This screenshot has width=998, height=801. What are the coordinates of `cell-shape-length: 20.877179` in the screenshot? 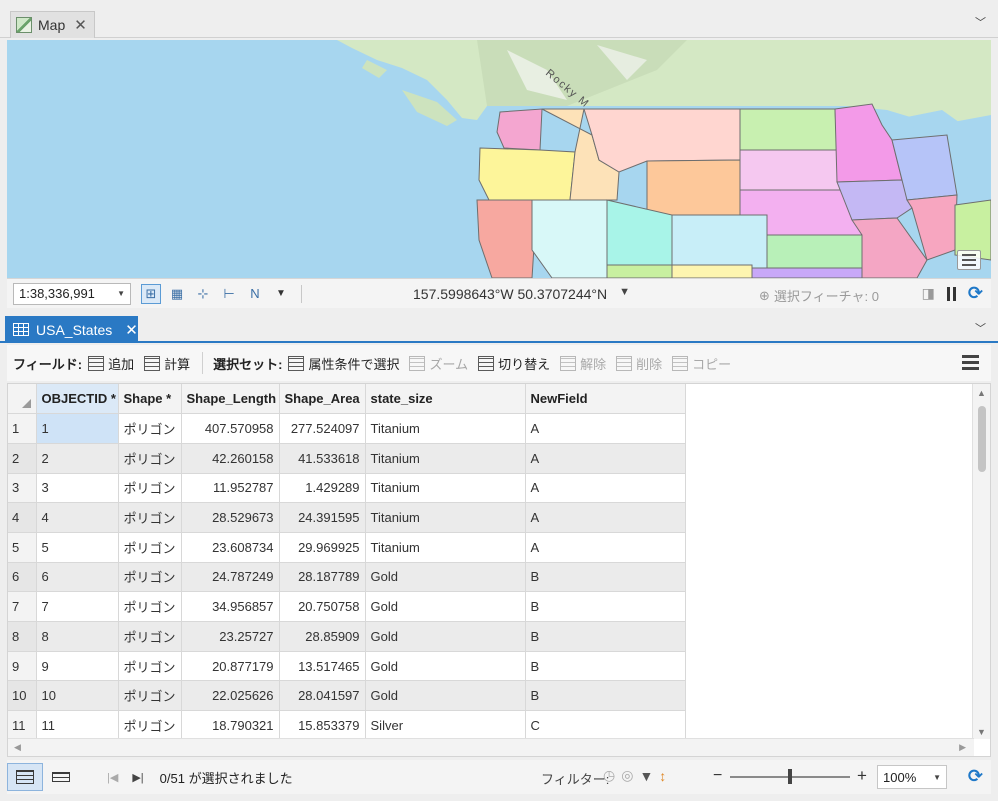 It's located at (230, 666).